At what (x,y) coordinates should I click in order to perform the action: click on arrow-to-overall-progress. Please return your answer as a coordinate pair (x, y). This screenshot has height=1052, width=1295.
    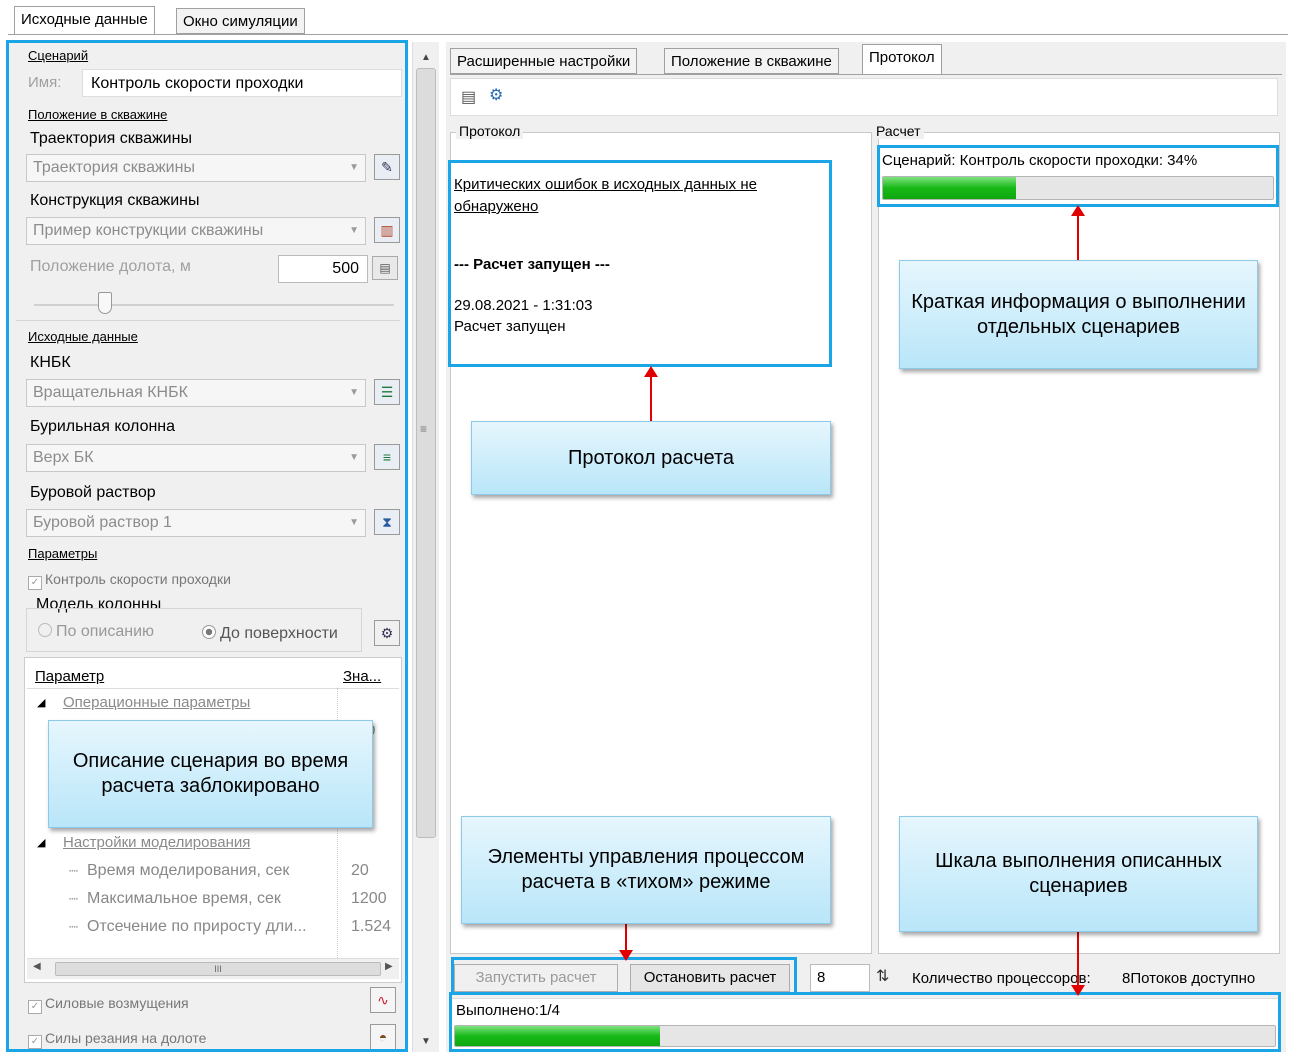
    Looking at the image, I should click on (1078, 964).